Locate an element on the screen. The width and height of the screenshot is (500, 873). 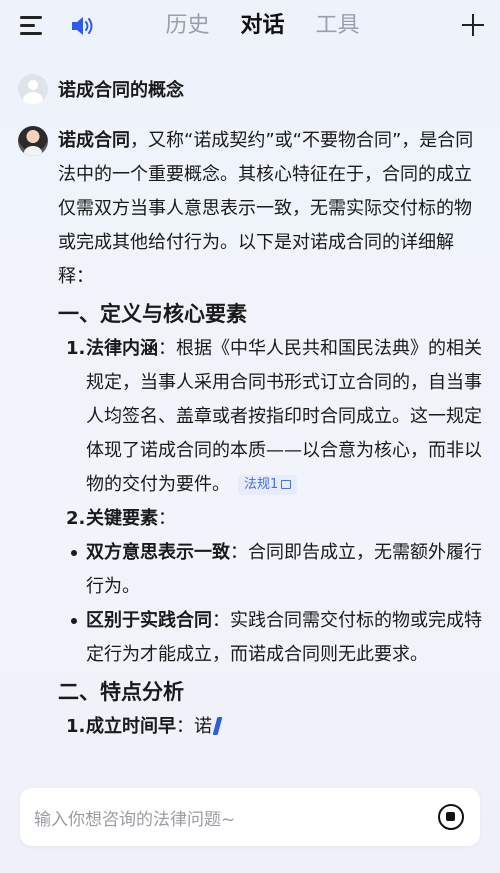
law-reference-tag: 法规1 is located at coordinates (268, 485).